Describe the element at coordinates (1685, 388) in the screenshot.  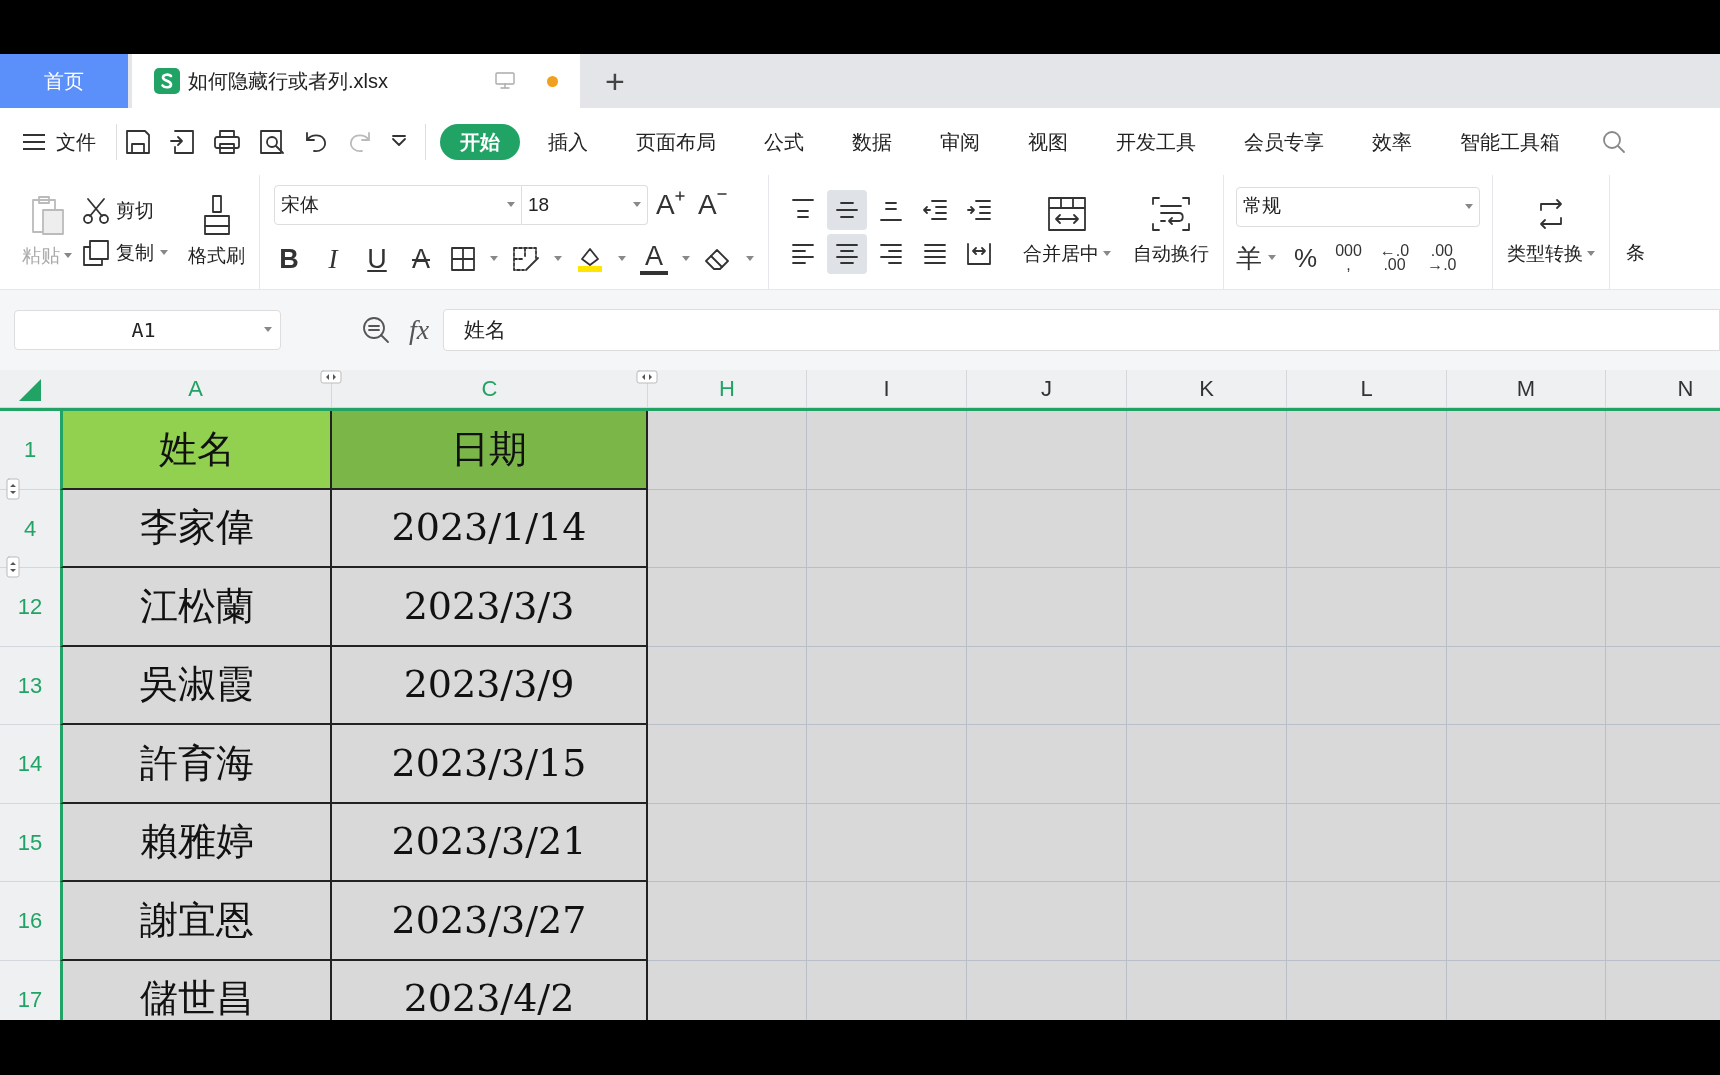
I see `column-header: N` at that location.